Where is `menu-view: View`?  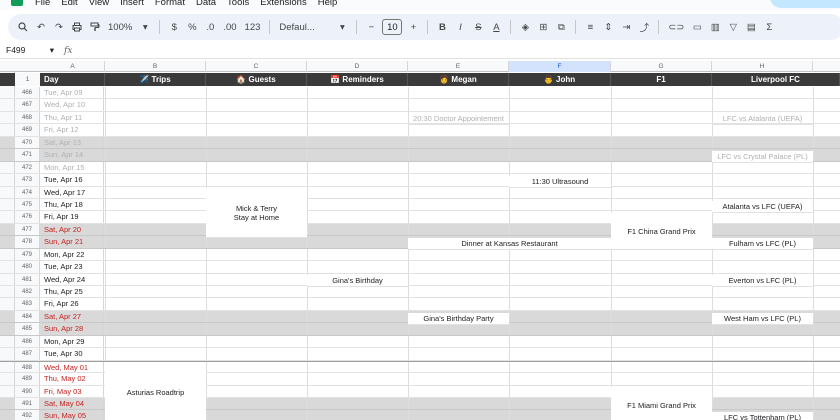
menu-view: View is located at coordinates (99, 4).